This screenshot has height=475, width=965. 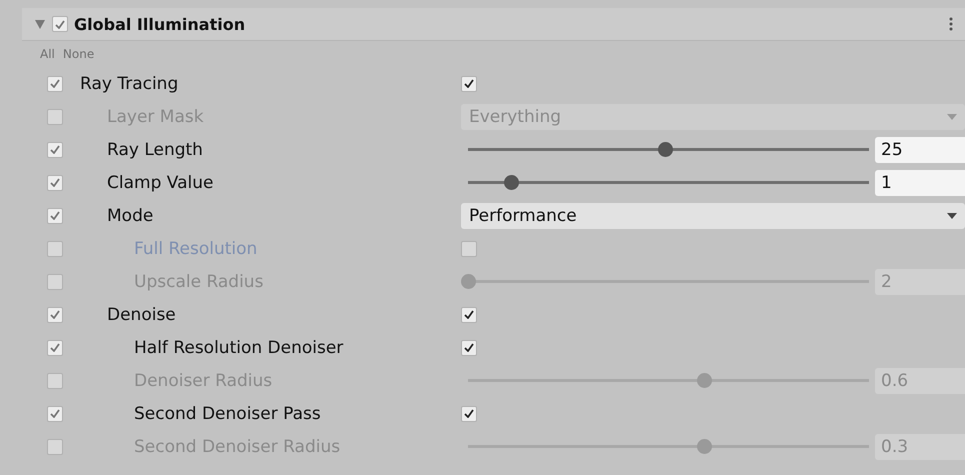 What do you see at coordinates (920, 447) in the screenshot?
I see `number-field: 0.3` at bounding box center [920, 447].